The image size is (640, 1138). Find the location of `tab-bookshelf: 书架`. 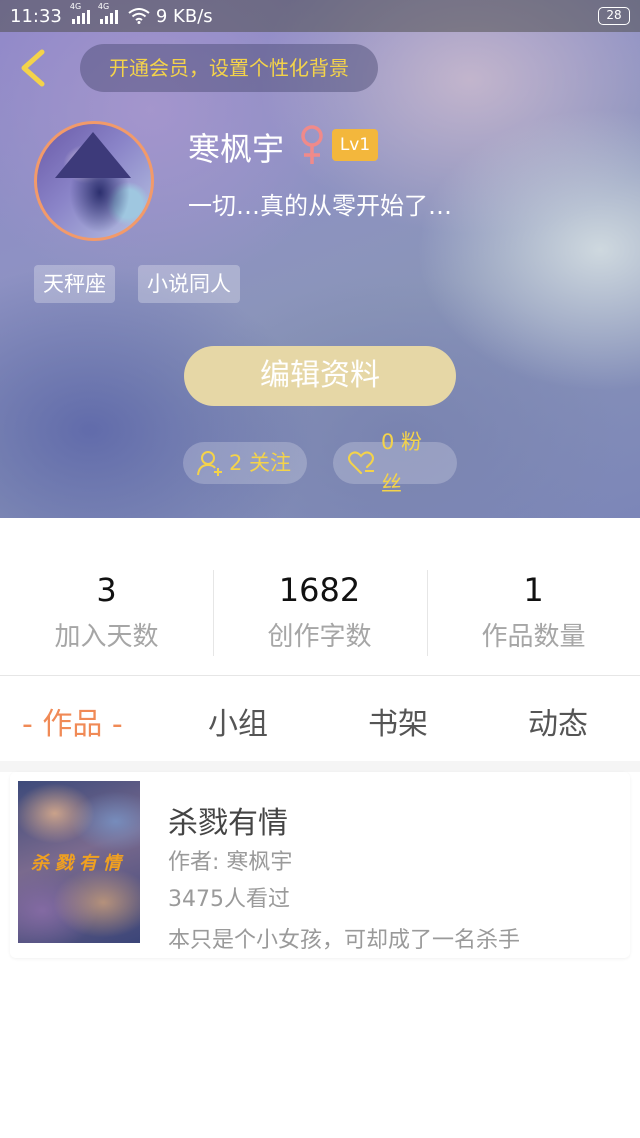

tab-bookshelf: 书架 is located at coordinates (398, 721).